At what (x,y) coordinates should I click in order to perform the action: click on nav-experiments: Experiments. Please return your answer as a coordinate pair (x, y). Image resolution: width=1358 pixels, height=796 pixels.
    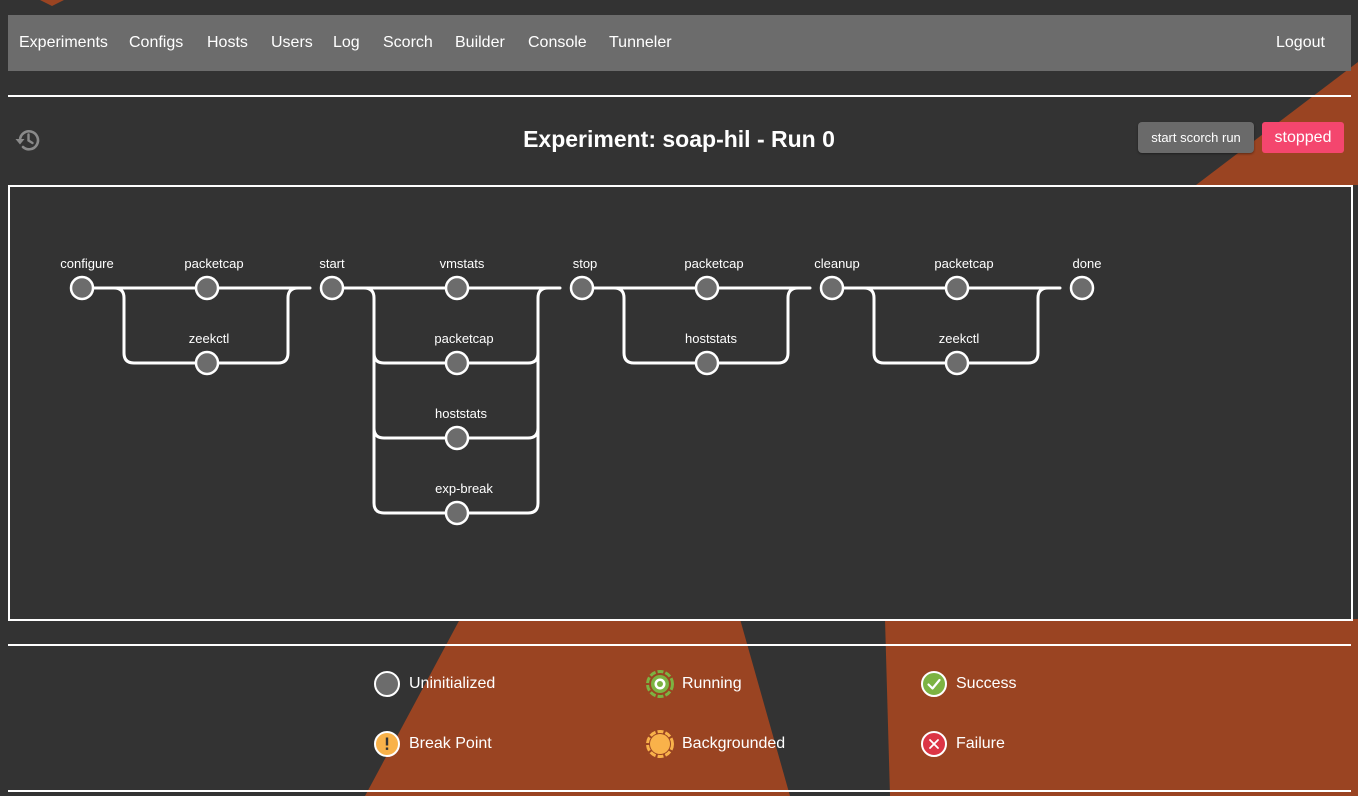
    Looking at the image, I should click on (63, 43).